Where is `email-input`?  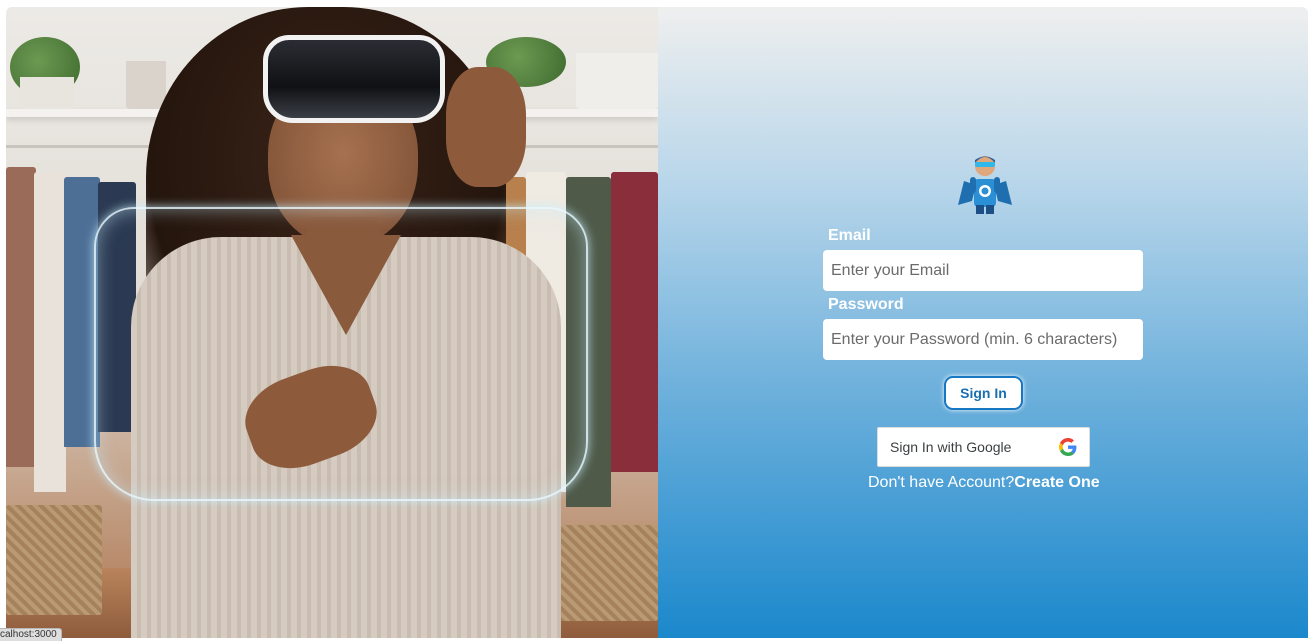
email-input is located at coordinates (983, 270).